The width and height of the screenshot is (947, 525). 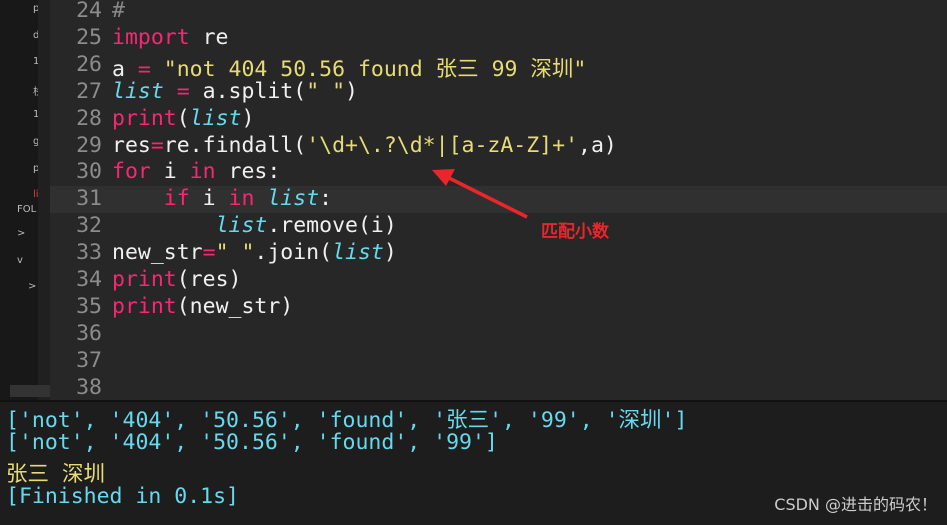 What do you see at coordinates (855, 504) in the screenshot?
I see `watermark: CSDN @进击的码农！` at bounding box center [855, 504].